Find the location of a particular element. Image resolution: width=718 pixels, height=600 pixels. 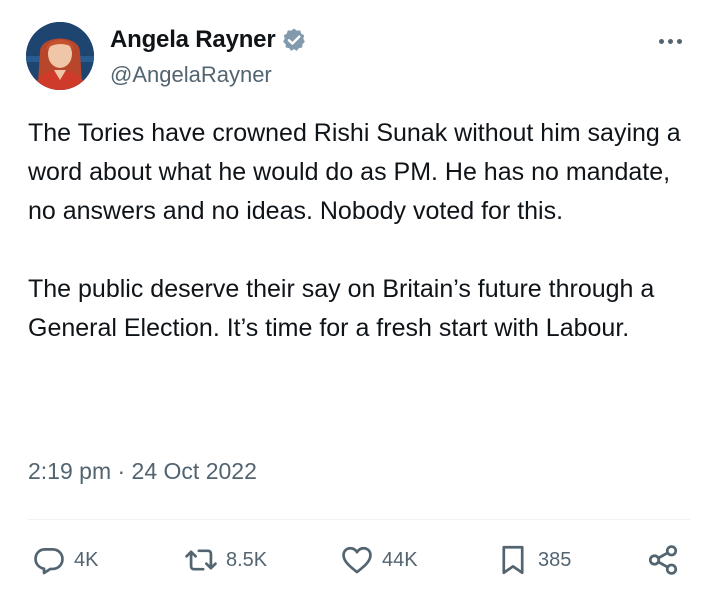

avatar is located at coordinates (60, 56).